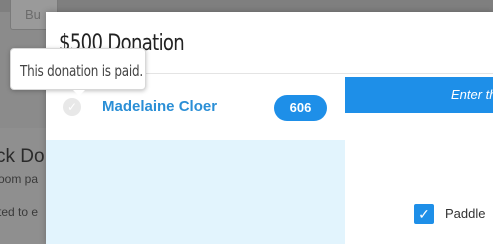 The height and width of the screenshot is (244, 493). I want to click on background-text-line: oom pa, so click(19, 179).